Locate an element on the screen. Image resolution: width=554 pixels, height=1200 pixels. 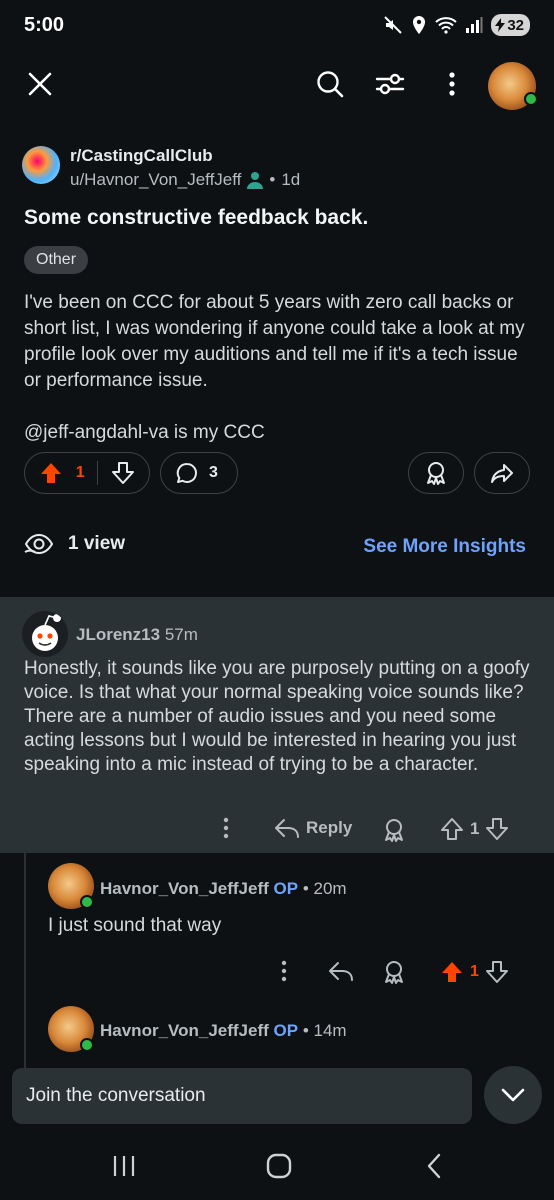
charging-bolt-icon is located at coordinates (500, 25).